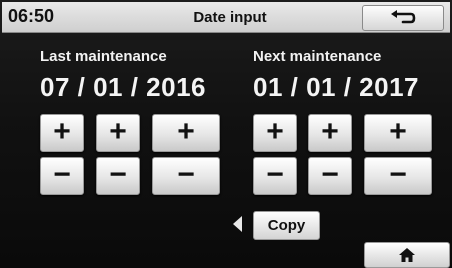  What do you see at coordinates (317, 56) in the screenshot?
I see `next-maintenance-label: Next maintenance` at bounding box center [317, 56].